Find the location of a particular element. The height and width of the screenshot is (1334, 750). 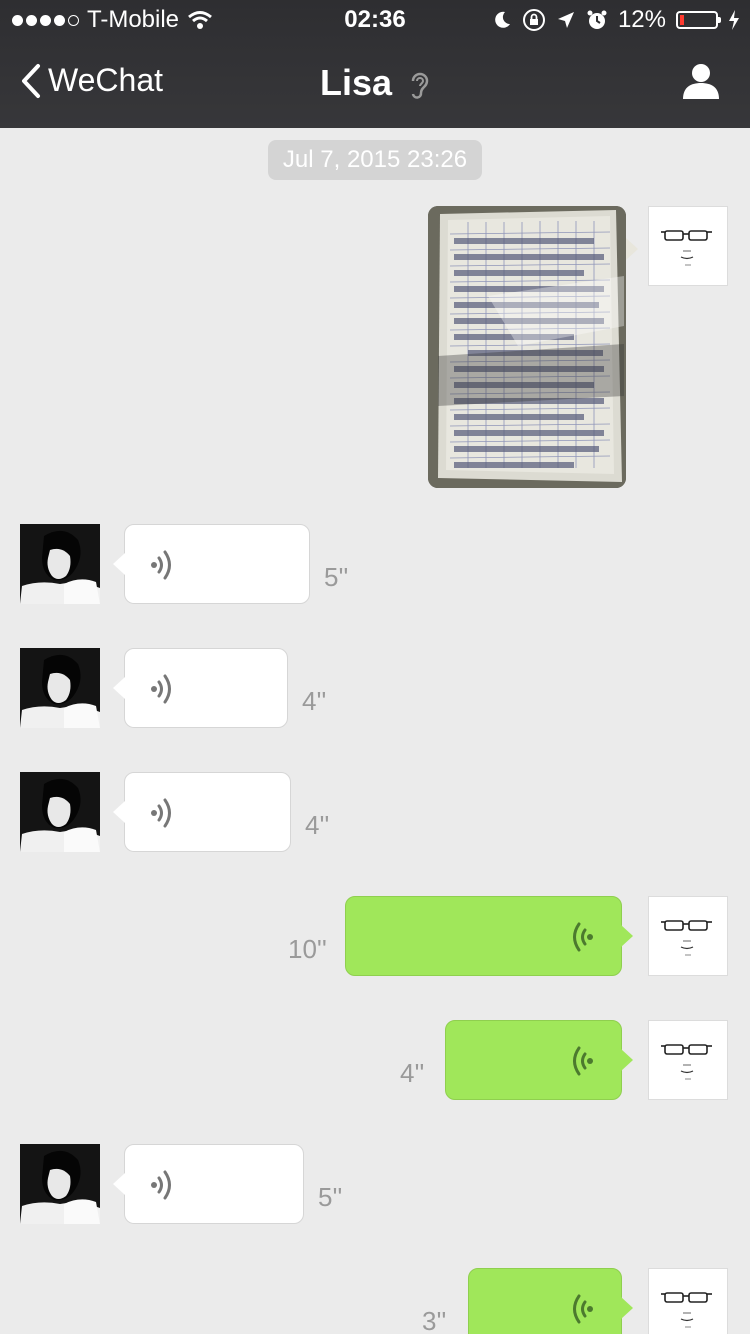

moon-icon is located at coordinates (502, 19).